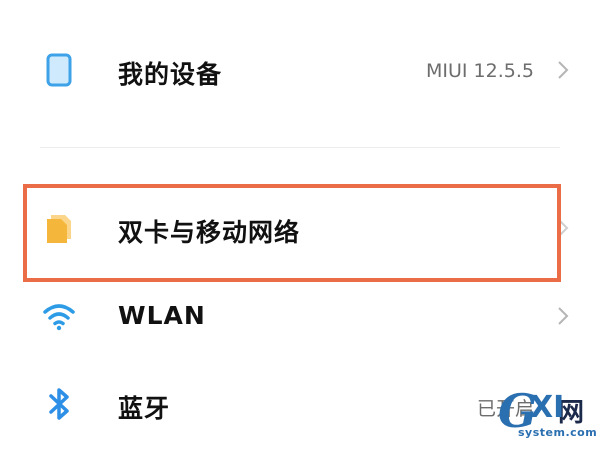 The height and width of the screenshot is (450, 600). What do you see at coordinates (144, 408) in the screenshot?
I see `settings-item-label: 蓝牙` at bounding box center [144, 408].